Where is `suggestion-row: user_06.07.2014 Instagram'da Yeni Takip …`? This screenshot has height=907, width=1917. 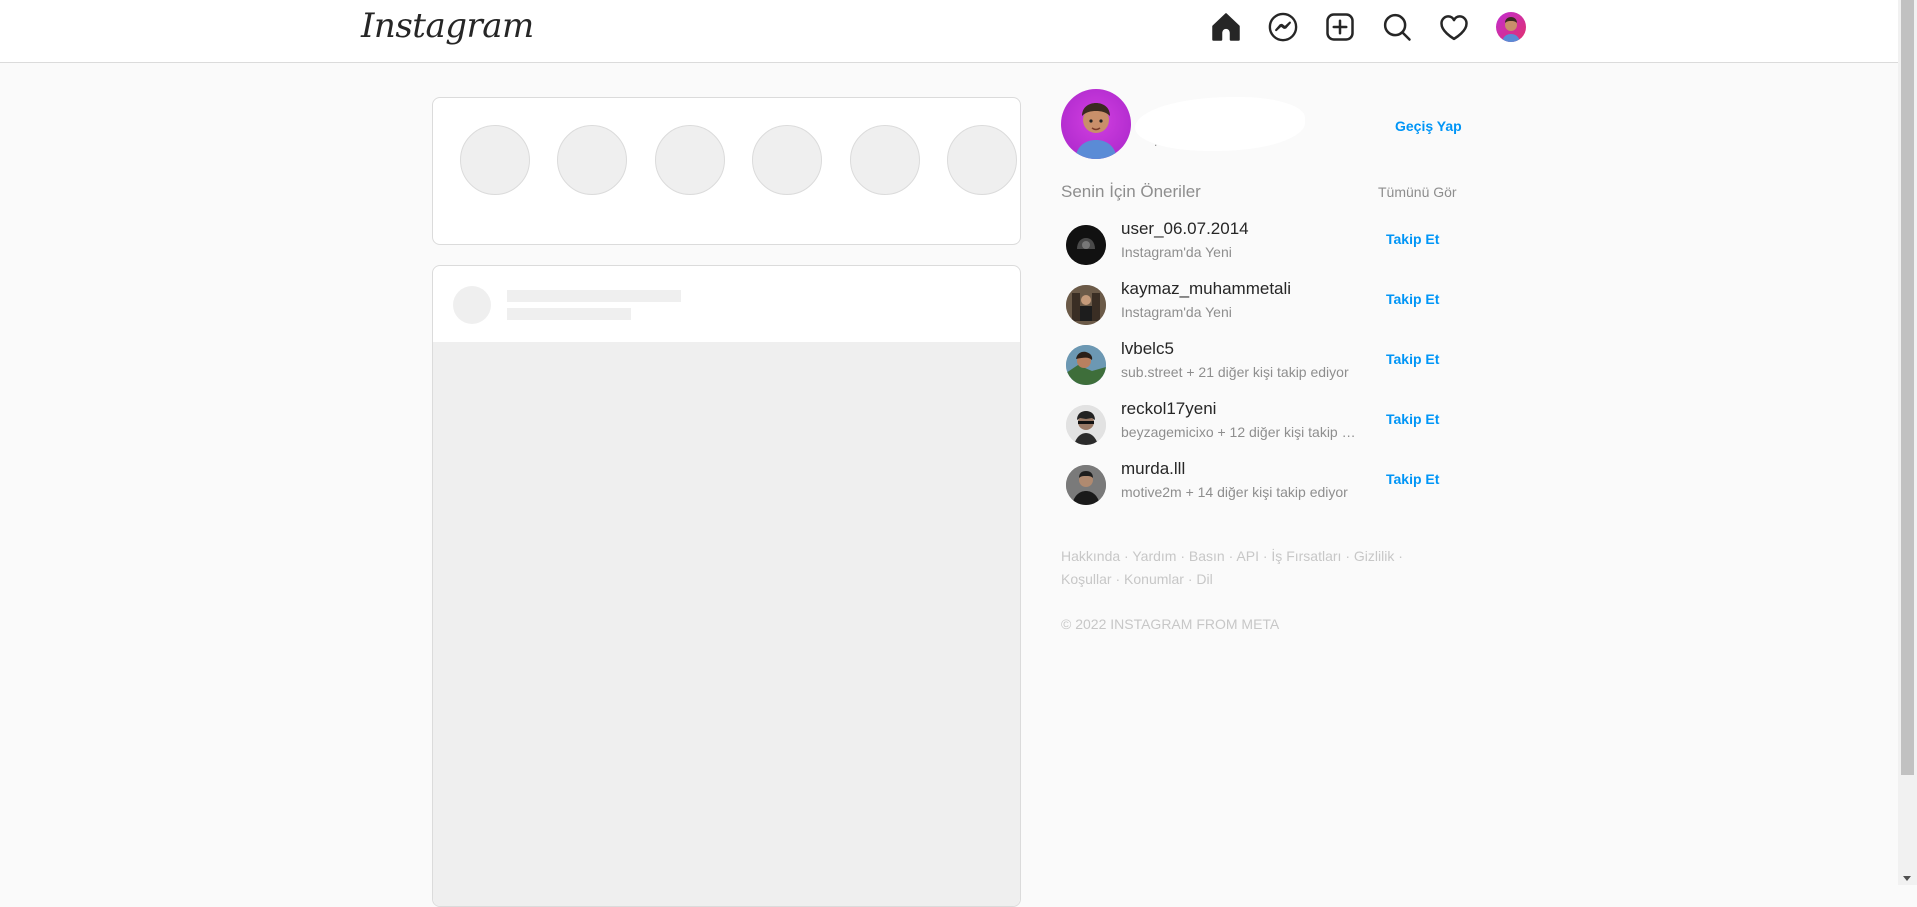
suggestion-row: user_06.07.2014 Instagram'da Yeni Takip … is located at coordinates (1266, 243).